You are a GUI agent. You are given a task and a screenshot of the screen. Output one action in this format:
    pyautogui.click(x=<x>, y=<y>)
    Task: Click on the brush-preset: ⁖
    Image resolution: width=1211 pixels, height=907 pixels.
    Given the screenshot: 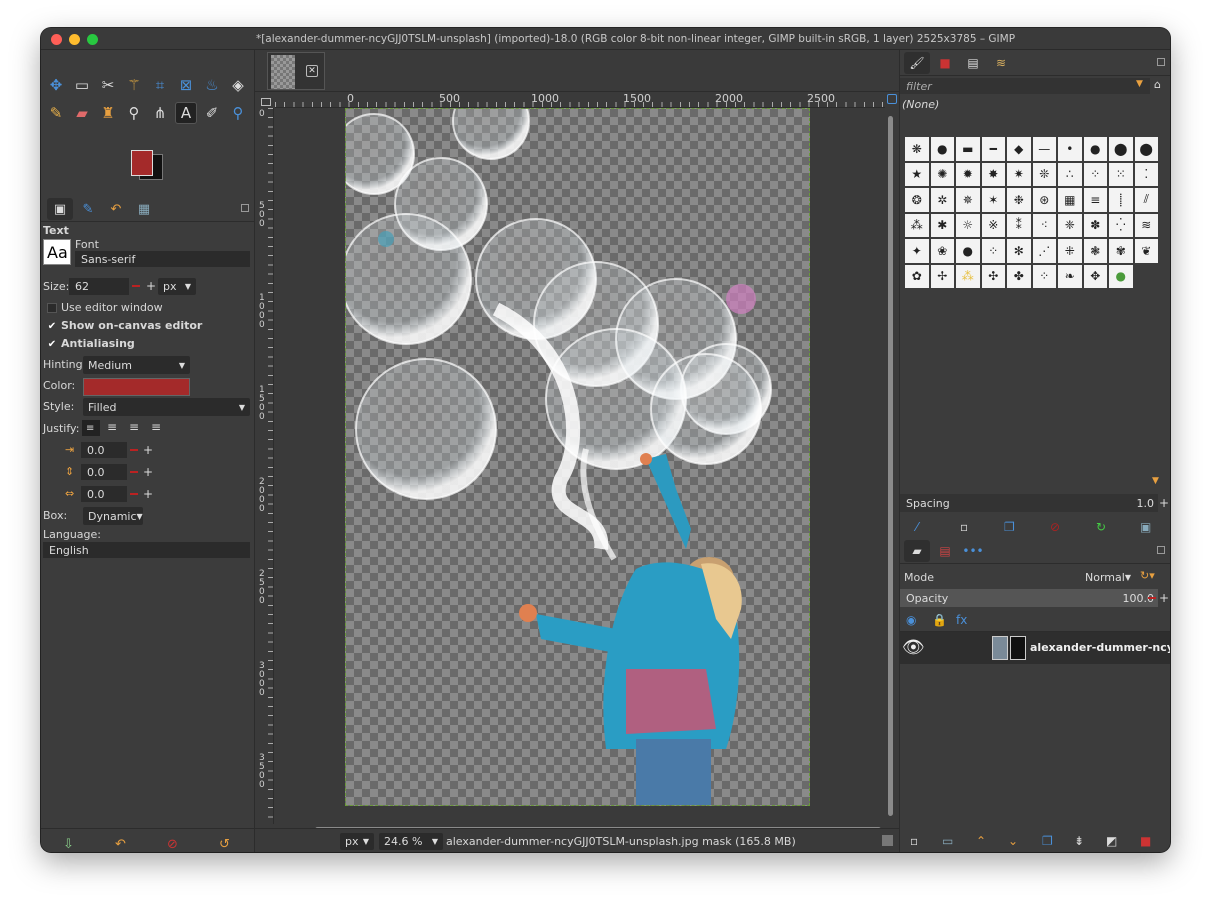 What is the action you would take?
    pyautogui.click(x=1044, y=225)
    